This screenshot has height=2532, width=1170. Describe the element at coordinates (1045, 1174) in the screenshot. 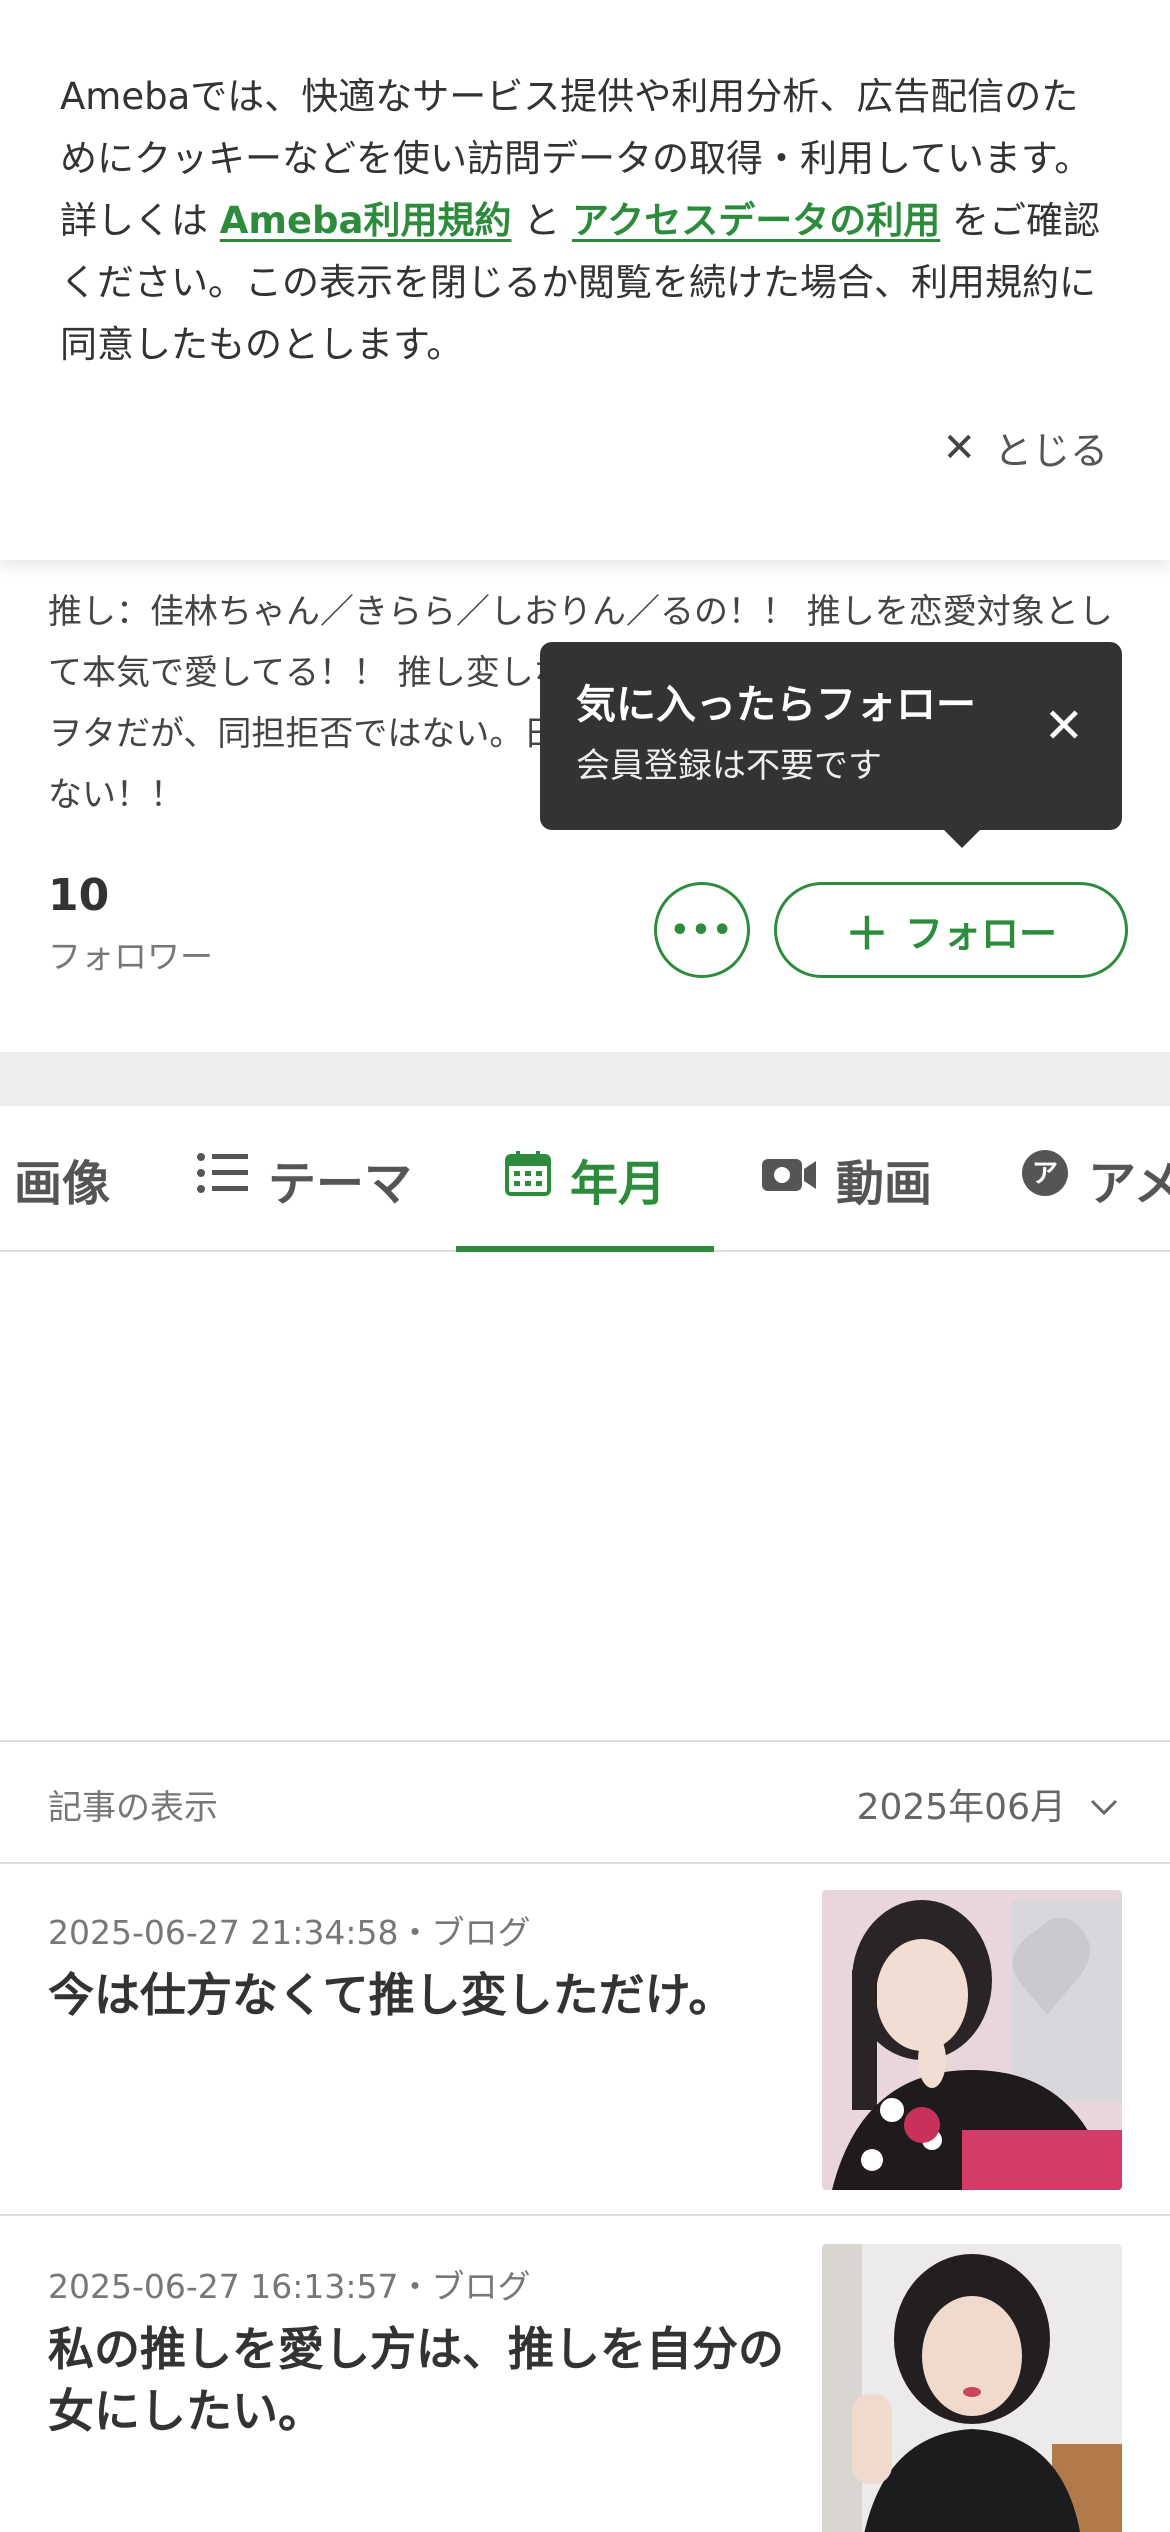

I see `svg-text: ア` at that location.